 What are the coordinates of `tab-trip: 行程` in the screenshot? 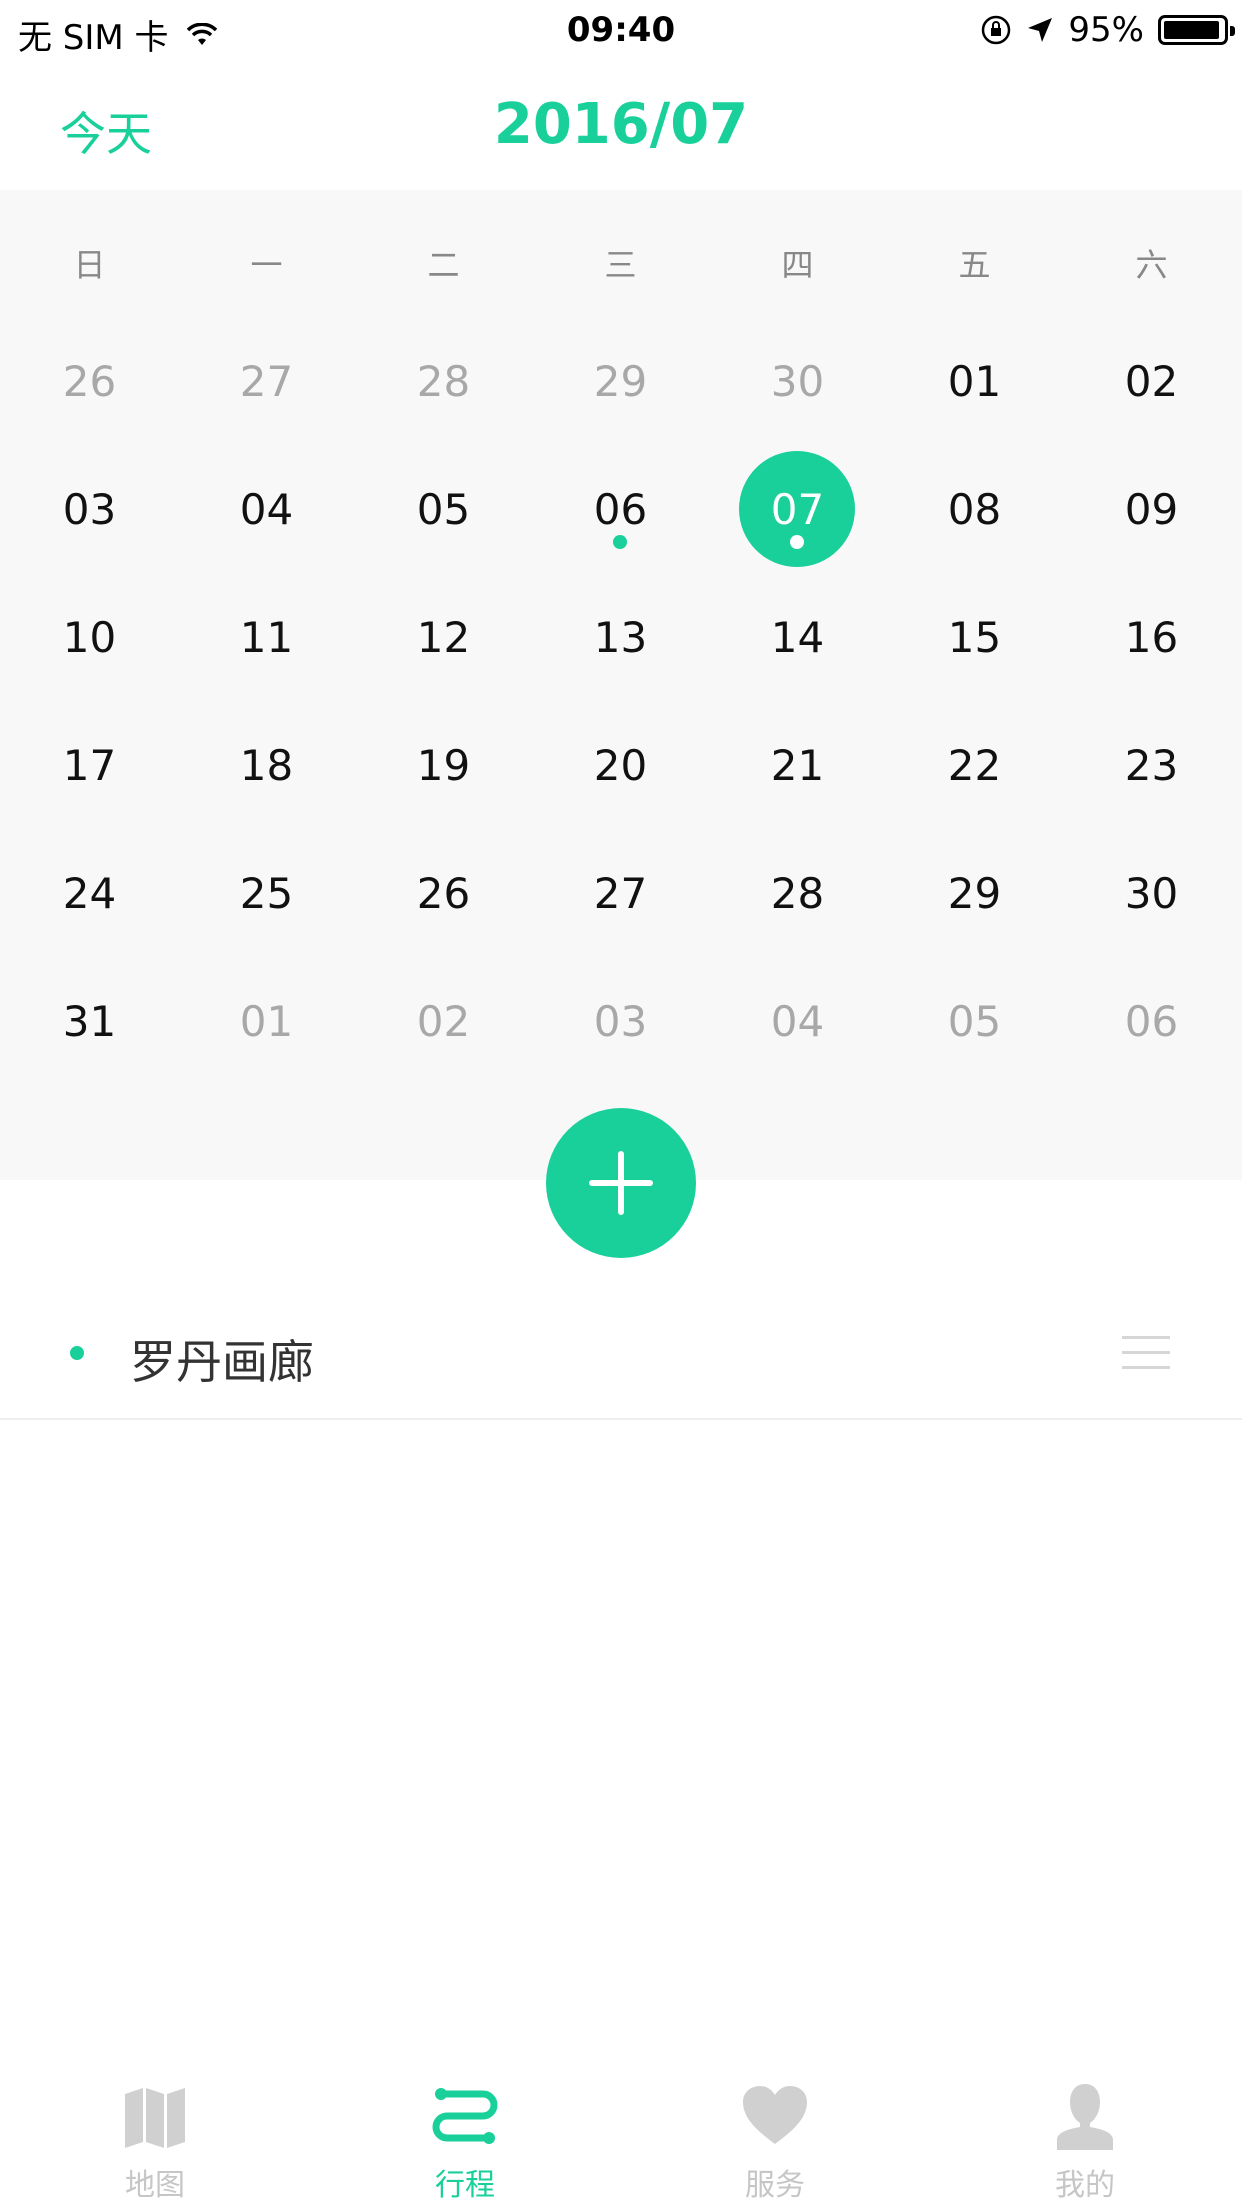 It's located at (465, 2134).